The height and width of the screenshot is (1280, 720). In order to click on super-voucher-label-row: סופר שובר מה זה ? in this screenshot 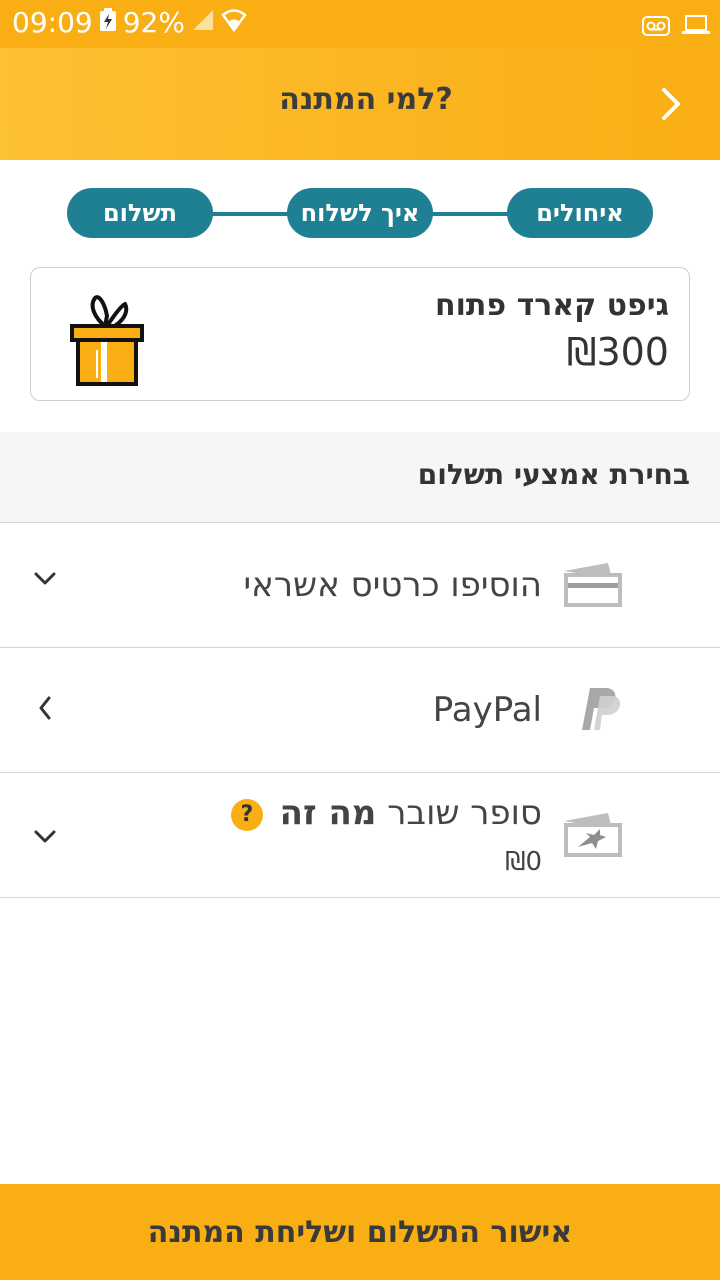, I will do `click(386, 813)`.